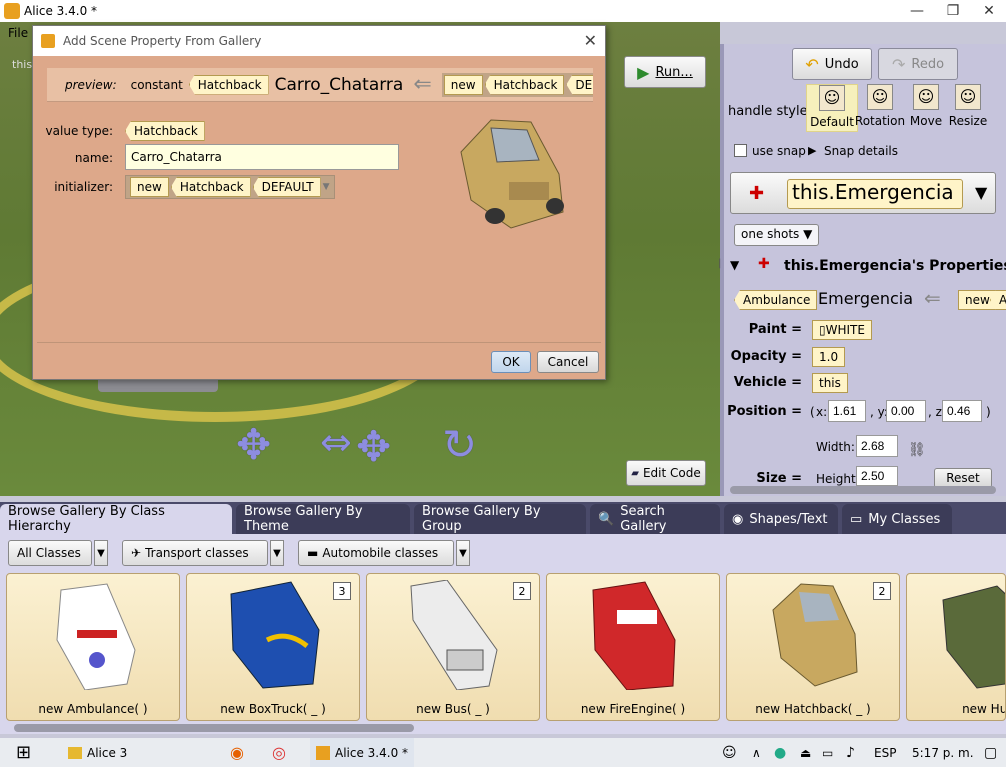 The width and height of the screenshot is (1006, 767). I want to click on rotate-arrow-icon: ↻, so click(459, 444).